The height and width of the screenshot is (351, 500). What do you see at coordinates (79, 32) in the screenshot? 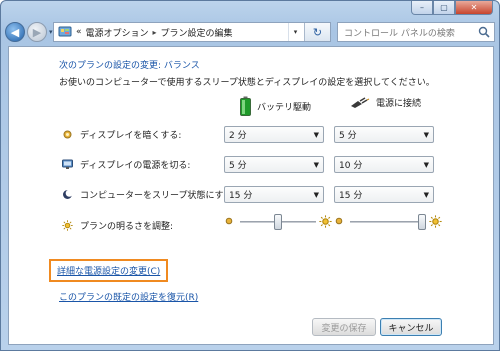
I see `breadcrumb-prefix: «` at bounding box center [79, 32].